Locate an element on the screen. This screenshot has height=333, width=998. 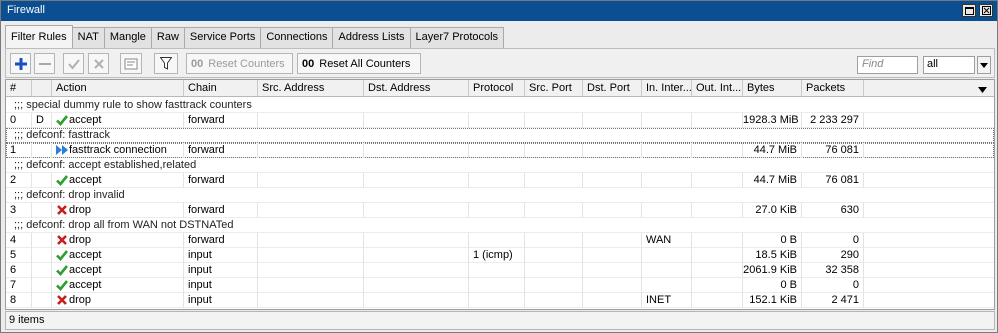
cell-bytes: 152.1 KiB is located at coordinates (772, 300).